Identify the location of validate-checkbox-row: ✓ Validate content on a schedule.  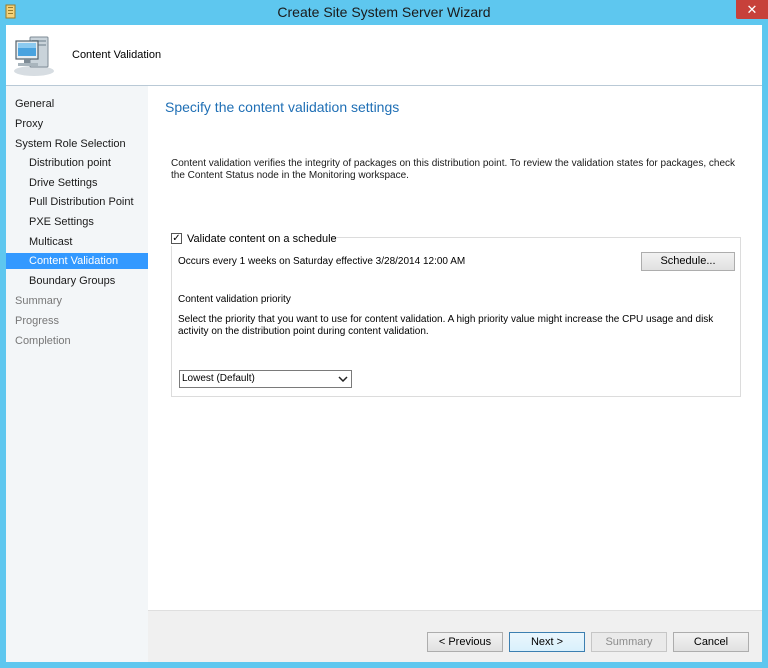
(252, 239).